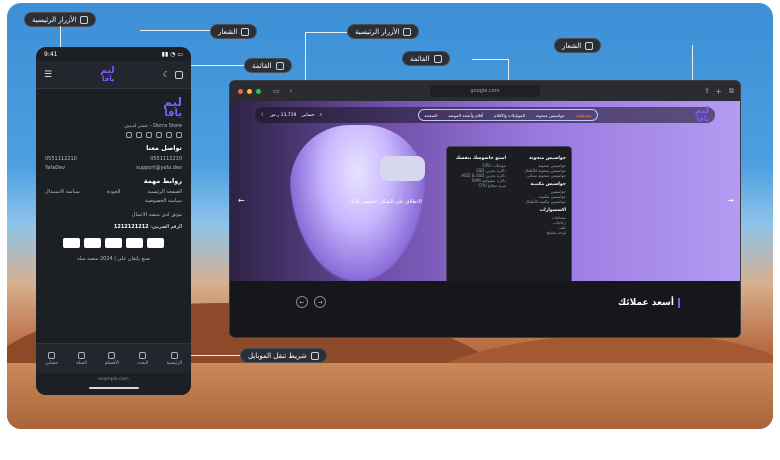 This screenshot has height=460, width=780. Describe the element at coordinates (159, 168) in the screenshot. I see `email-link: support@yafa.dev` at that location.